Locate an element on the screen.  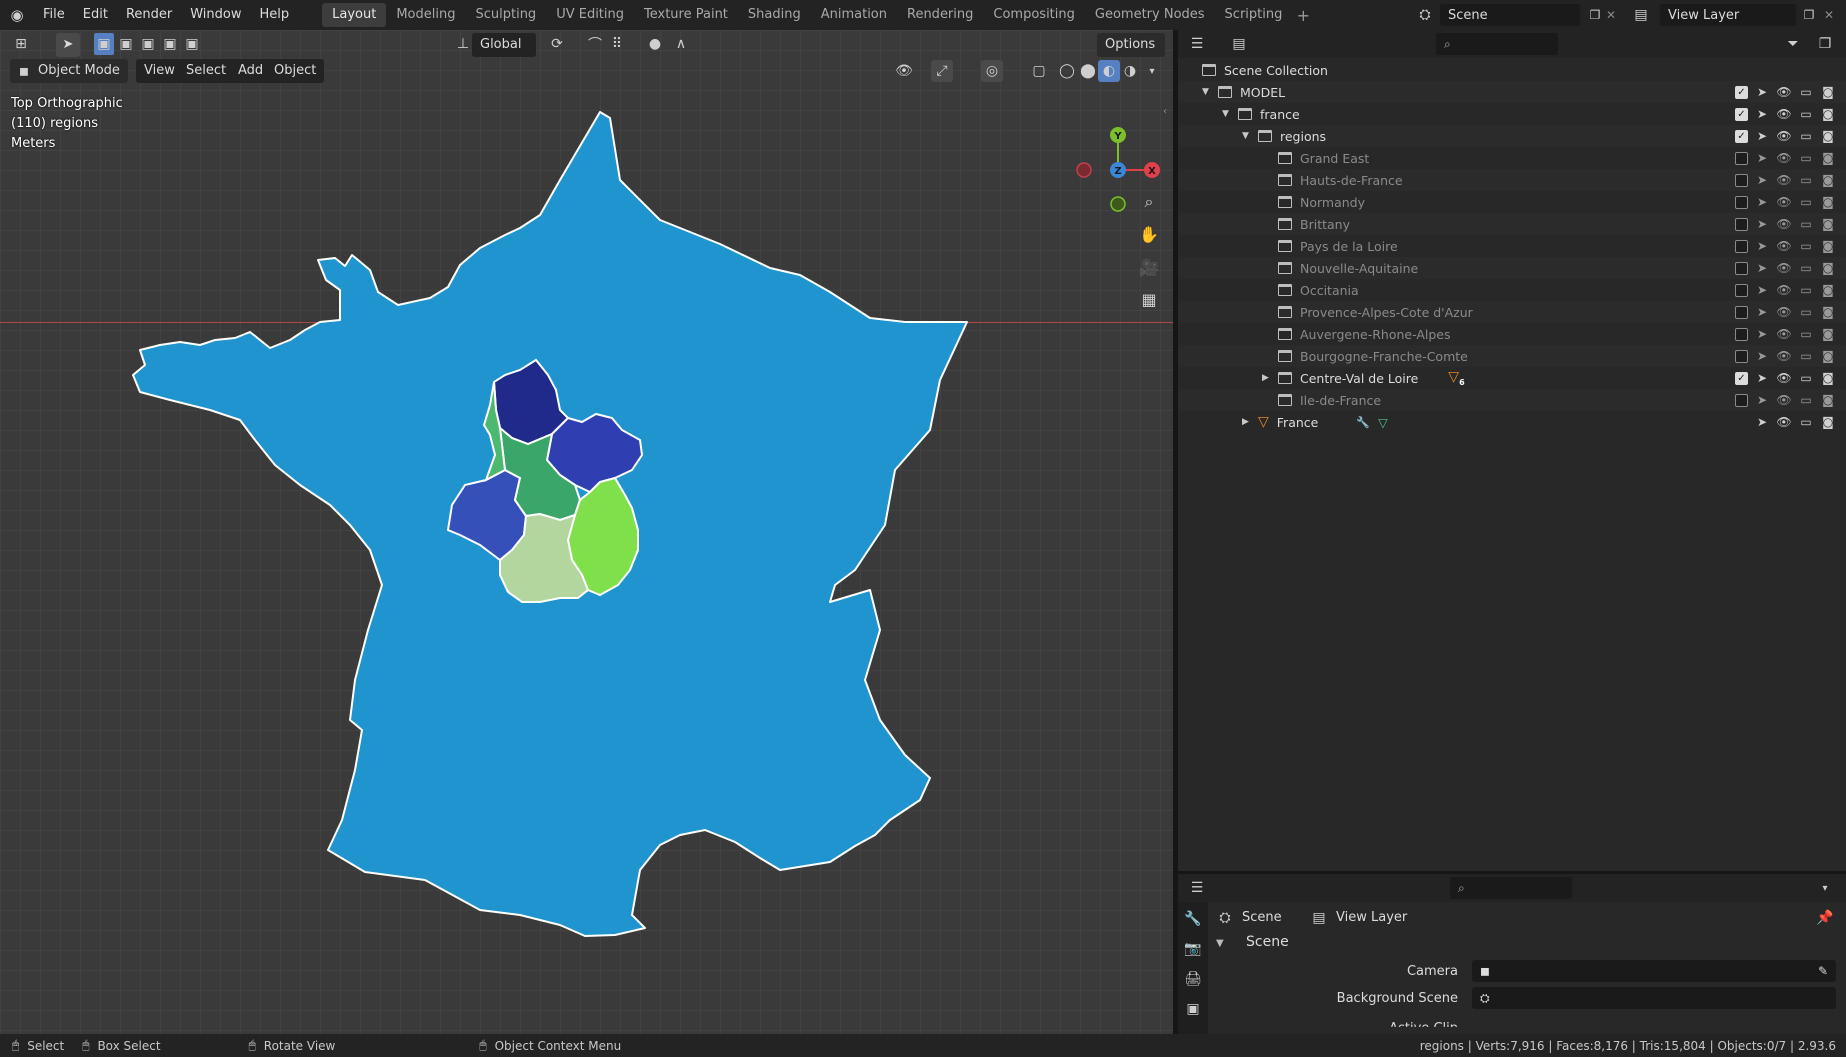
panel-collapse-arrow: ▼ is located at coordinates (1220, 943).